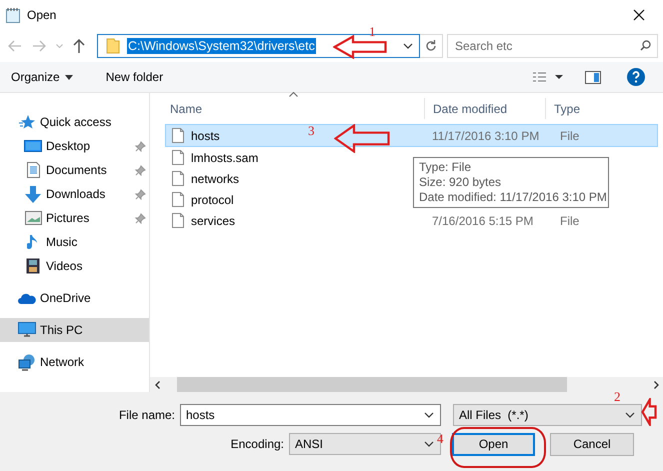  I want to click on sidebar-item: Documents, so click(74, 170).